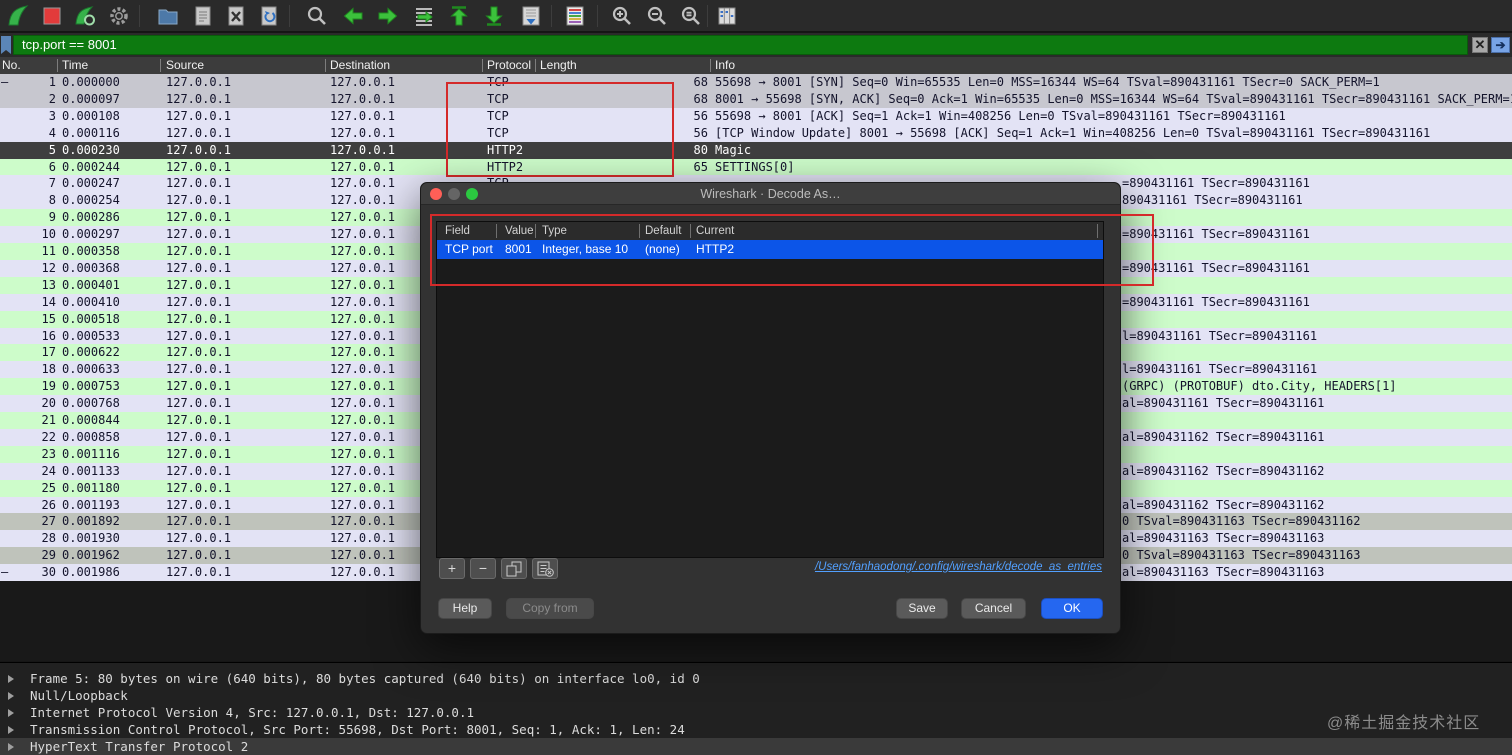 This screenshot has height=755, width=1512. What do you see at coordinates (558, 65) in the screenshot?
I see `column-header-length: Length` at bounding box center [558, 65].